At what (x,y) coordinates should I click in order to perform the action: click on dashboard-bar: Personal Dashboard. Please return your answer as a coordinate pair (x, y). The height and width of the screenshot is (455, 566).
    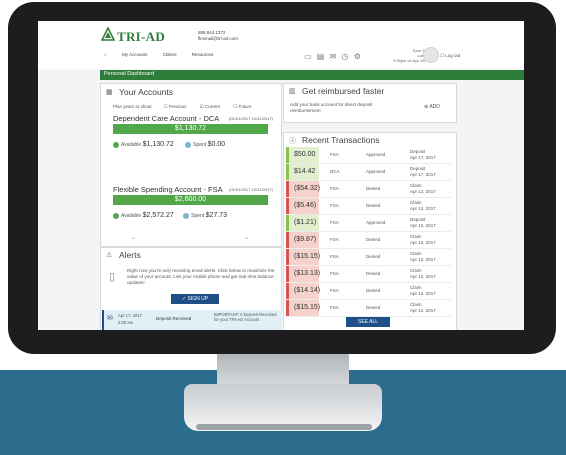
    Looking at the image, I should click on (312, 75).